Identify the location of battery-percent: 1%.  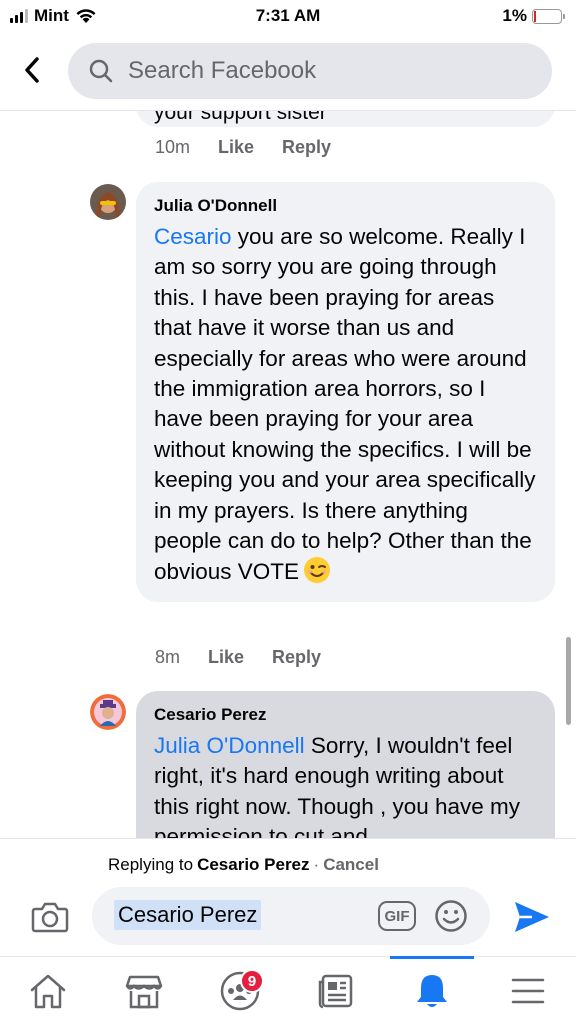
(514, 15).